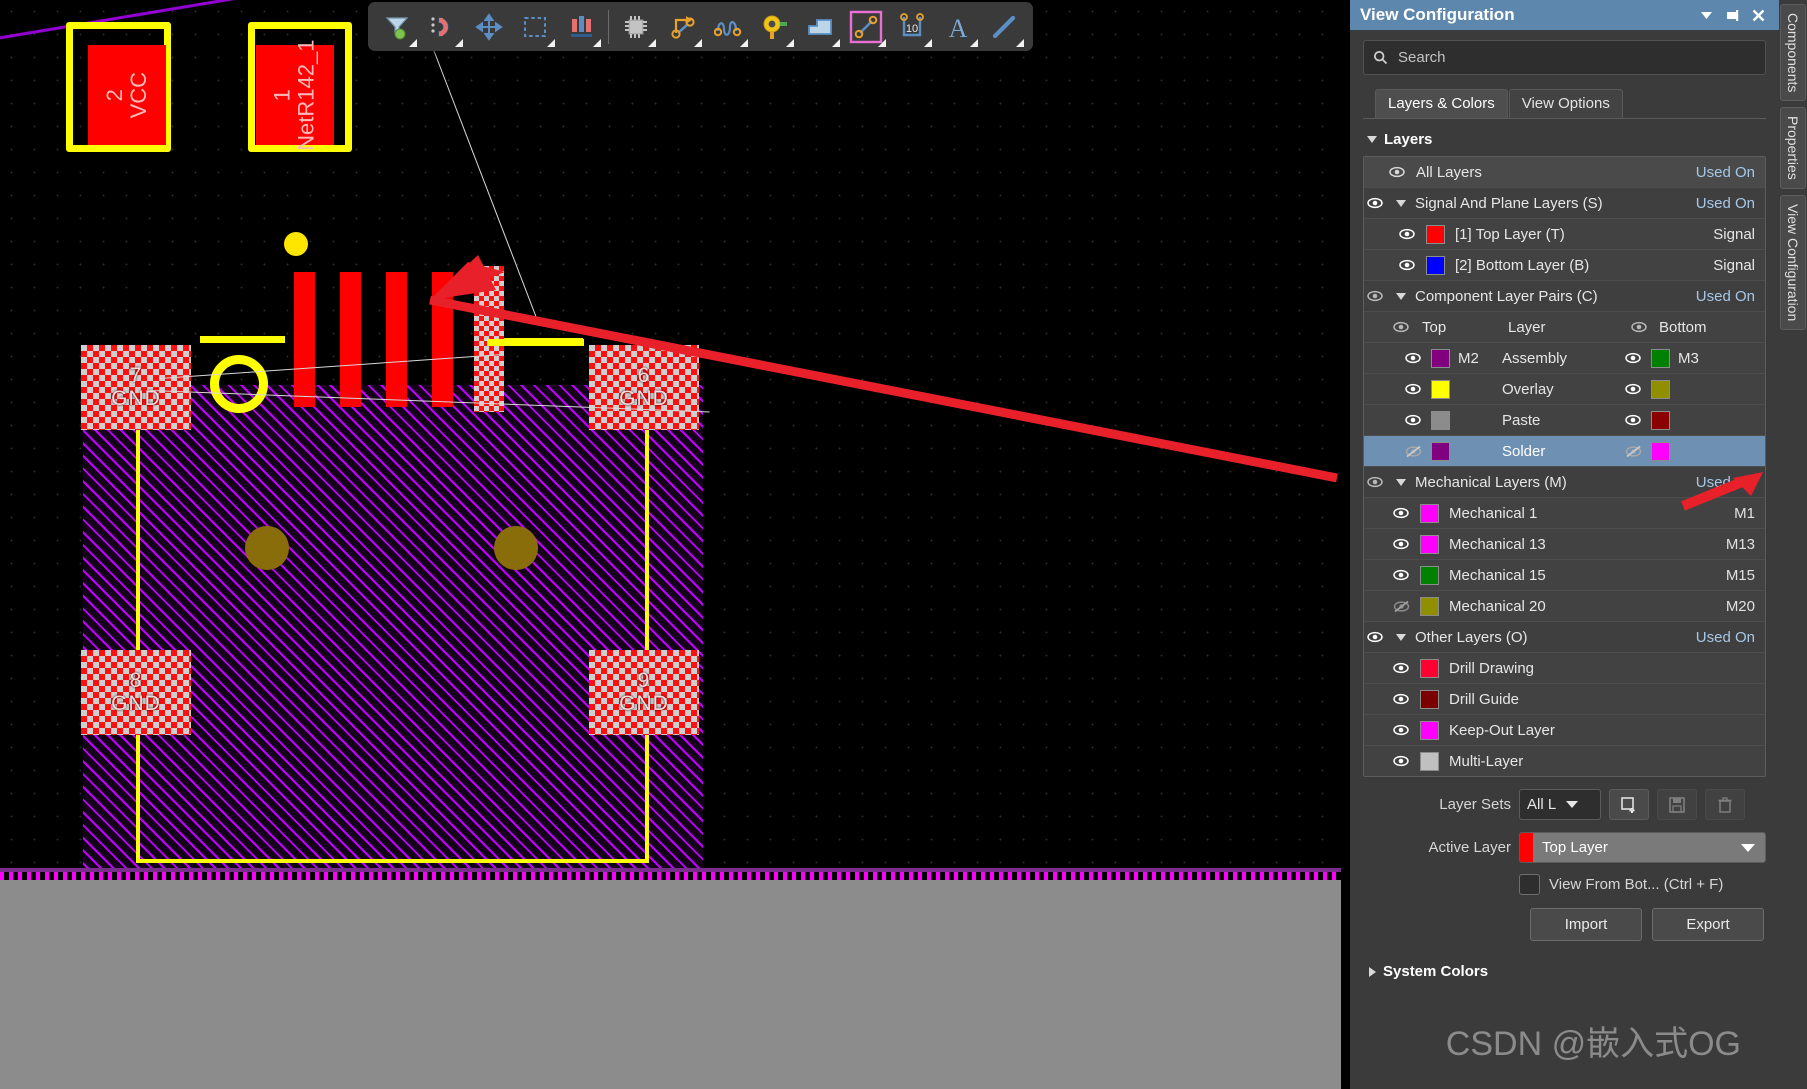 Image resolution: width=1807 pixels, height=1089 pixels. What do you see at coordinates (866, 27) in the screenshot?
I see `place-line-tool-button` at bounding box center [866, 27].